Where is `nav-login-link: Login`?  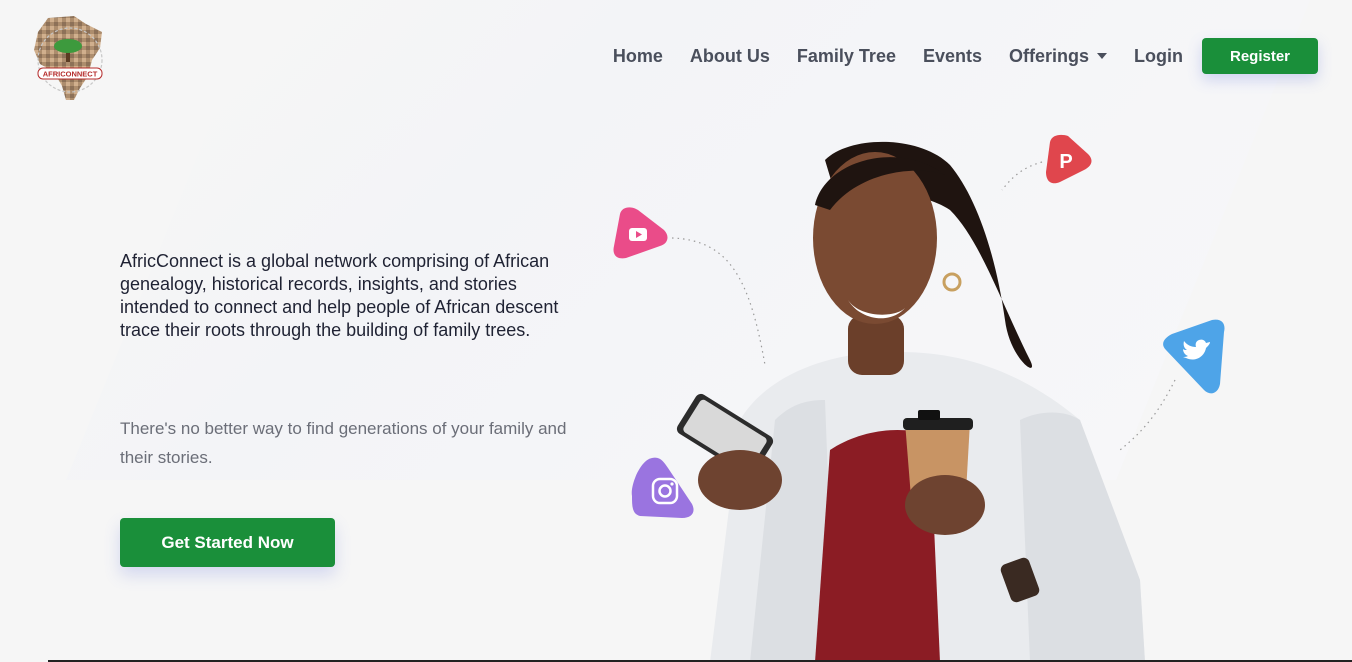 nav-login-link: Login is located at coordinates (1158, 56).